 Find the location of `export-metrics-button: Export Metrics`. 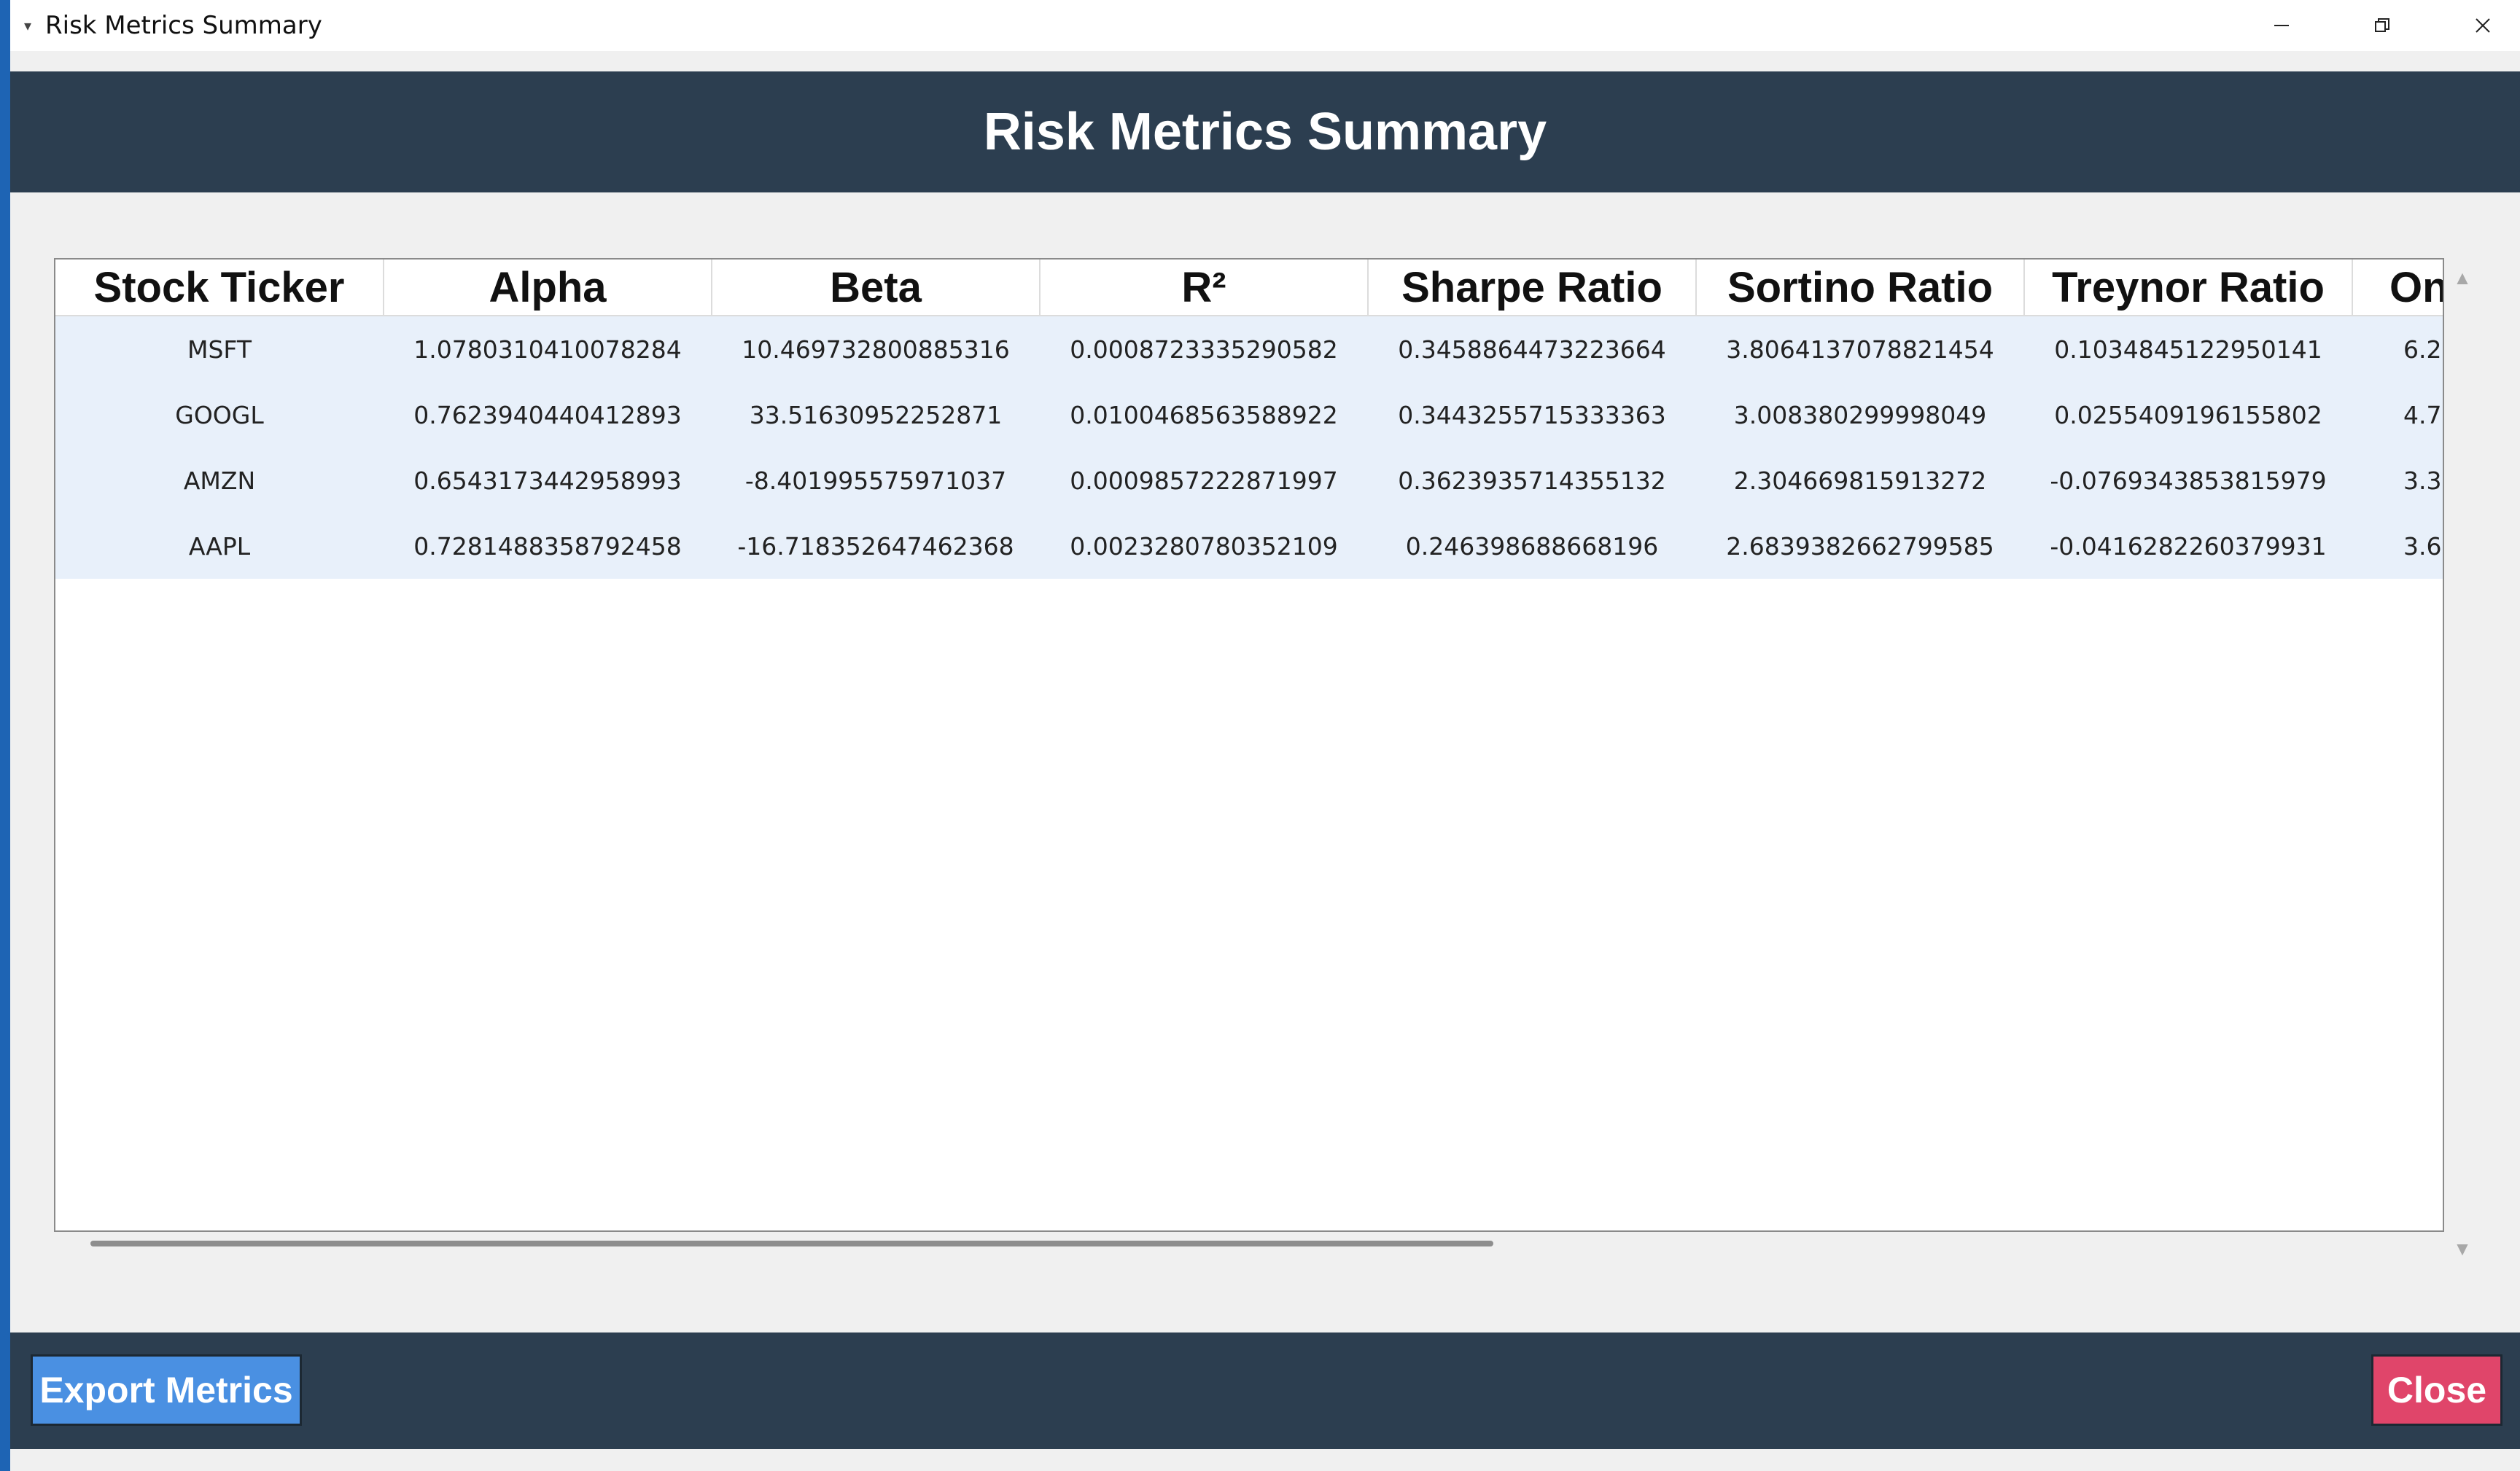

export-metrics-button: Export Metrics is located at coordinates (166, 1390).